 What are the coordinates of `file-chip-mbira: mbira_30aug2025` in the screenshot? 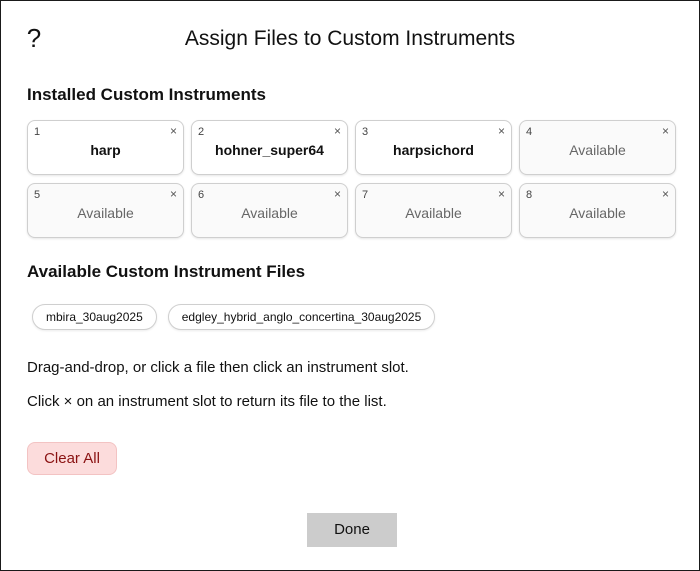 It's located at (94, 317).